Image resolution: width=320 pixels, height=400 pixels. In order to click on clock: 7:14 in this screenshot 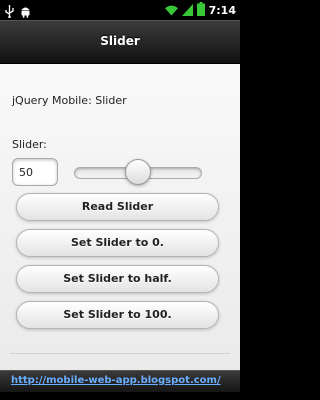, I will do `click(222, 10)`.